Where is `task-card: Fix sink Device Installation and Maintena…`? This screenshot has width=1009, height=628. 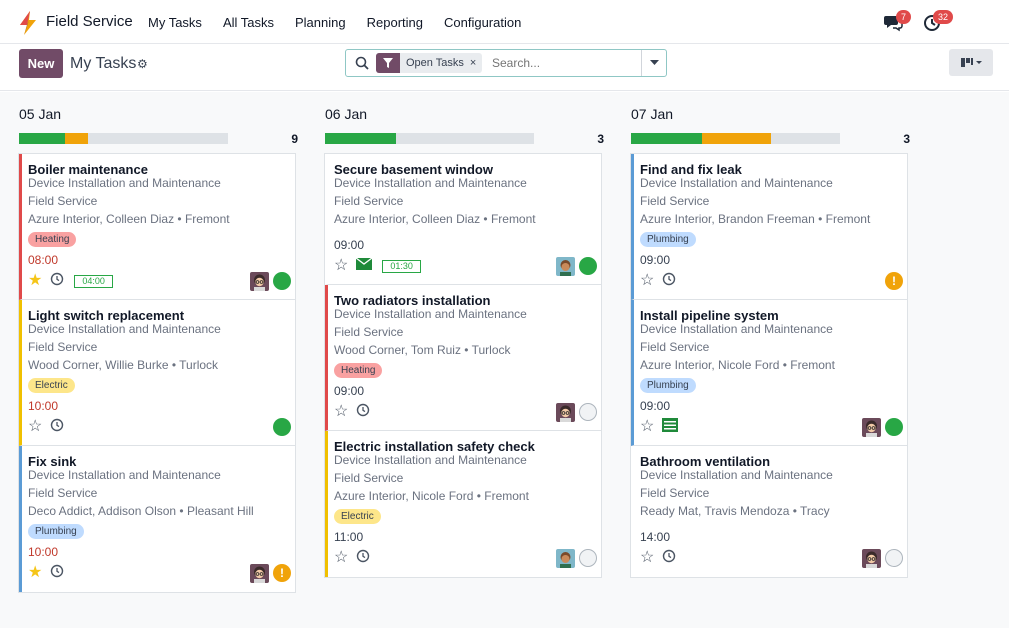 task-card: Fix sink Device Installation and Maintena… is located at coordinates (157, 519).